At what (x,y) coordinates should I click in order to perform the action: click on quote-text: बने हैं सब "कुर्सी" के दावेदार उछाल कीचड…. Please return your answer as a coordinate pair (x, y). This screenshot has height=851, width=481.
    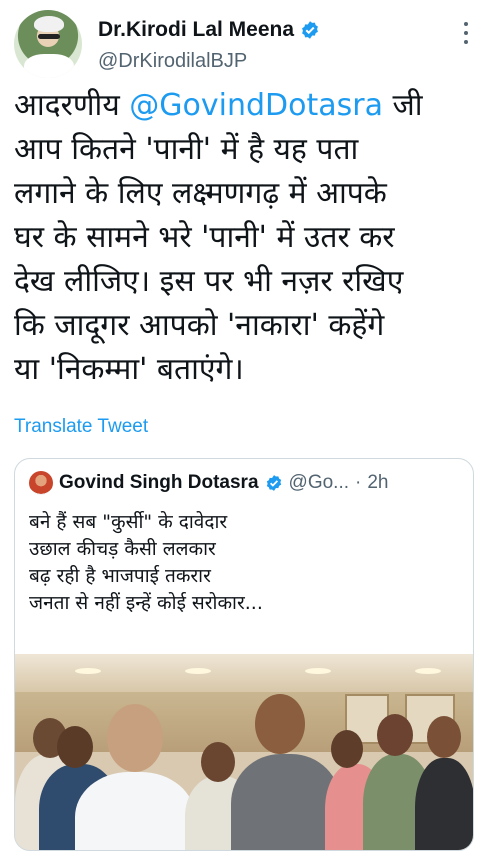
    Looking at the image, I should click on (244, 563).